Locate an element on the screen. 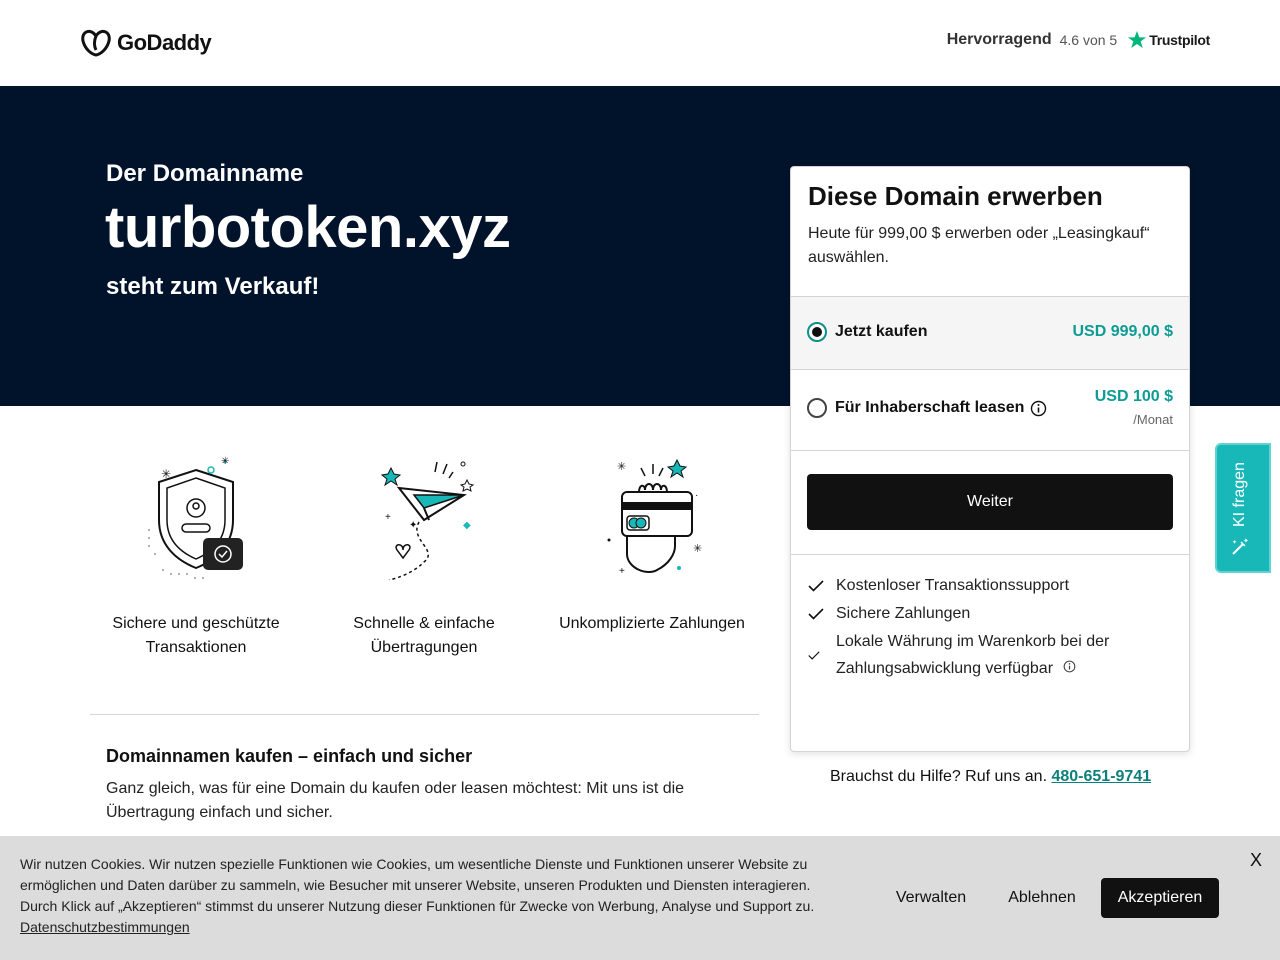  phone-link: 480-651-9741 is located at coordinates (1101, 776).